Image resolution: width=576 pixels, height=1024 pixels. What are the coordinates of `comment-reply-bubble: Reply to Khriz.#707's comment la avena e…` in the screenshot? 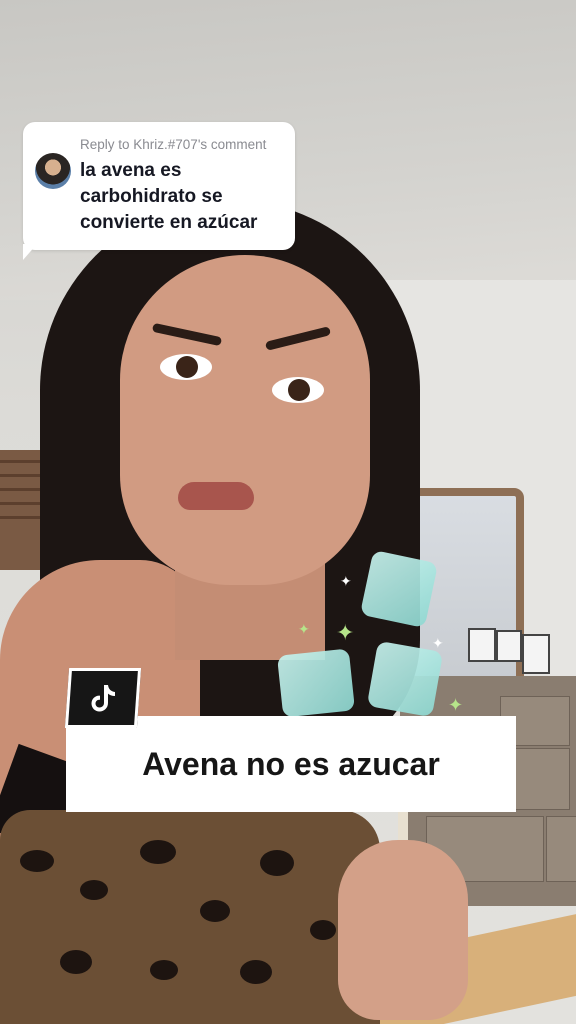 It's located at (159, 186).